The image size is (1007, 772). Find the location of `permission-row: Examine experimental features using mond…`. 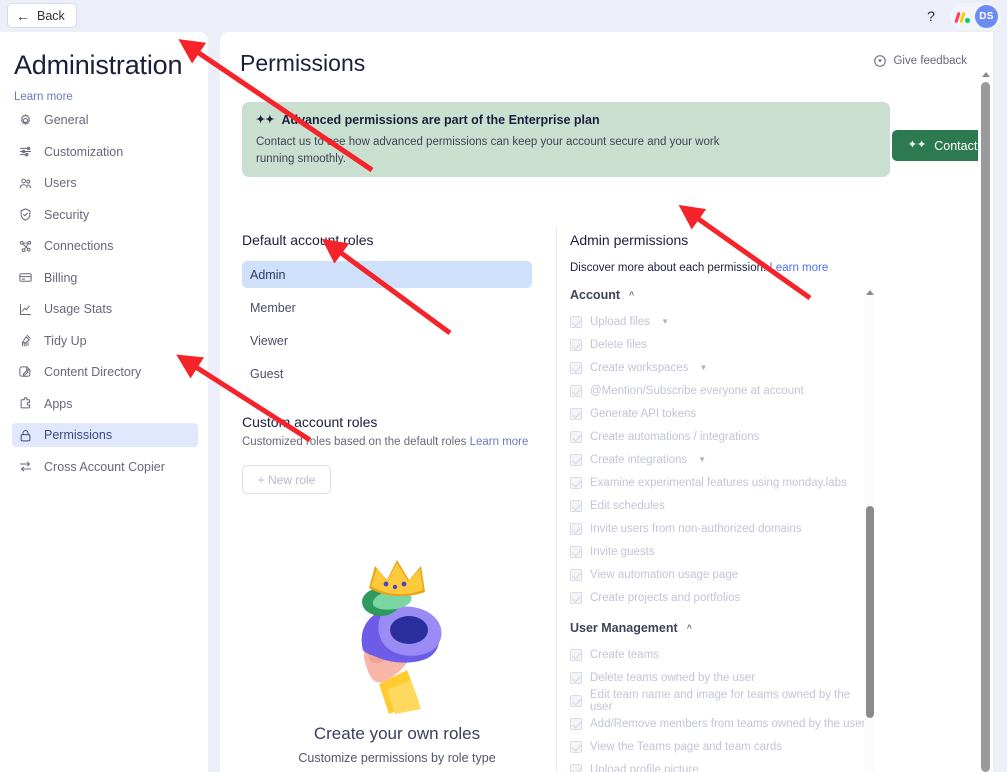

permission-row: Examine experimental features using mond… is located at coordinates (722, 482).